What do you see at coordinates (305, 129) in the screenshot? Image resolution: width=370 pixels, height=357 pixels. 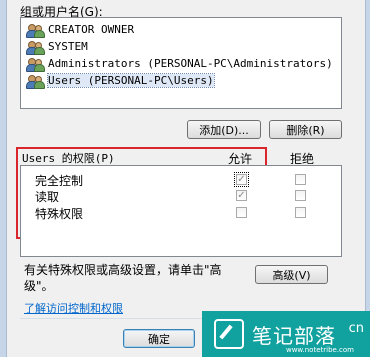 I see `remove-button: 删除(R)` at bounding box center [305, 129].